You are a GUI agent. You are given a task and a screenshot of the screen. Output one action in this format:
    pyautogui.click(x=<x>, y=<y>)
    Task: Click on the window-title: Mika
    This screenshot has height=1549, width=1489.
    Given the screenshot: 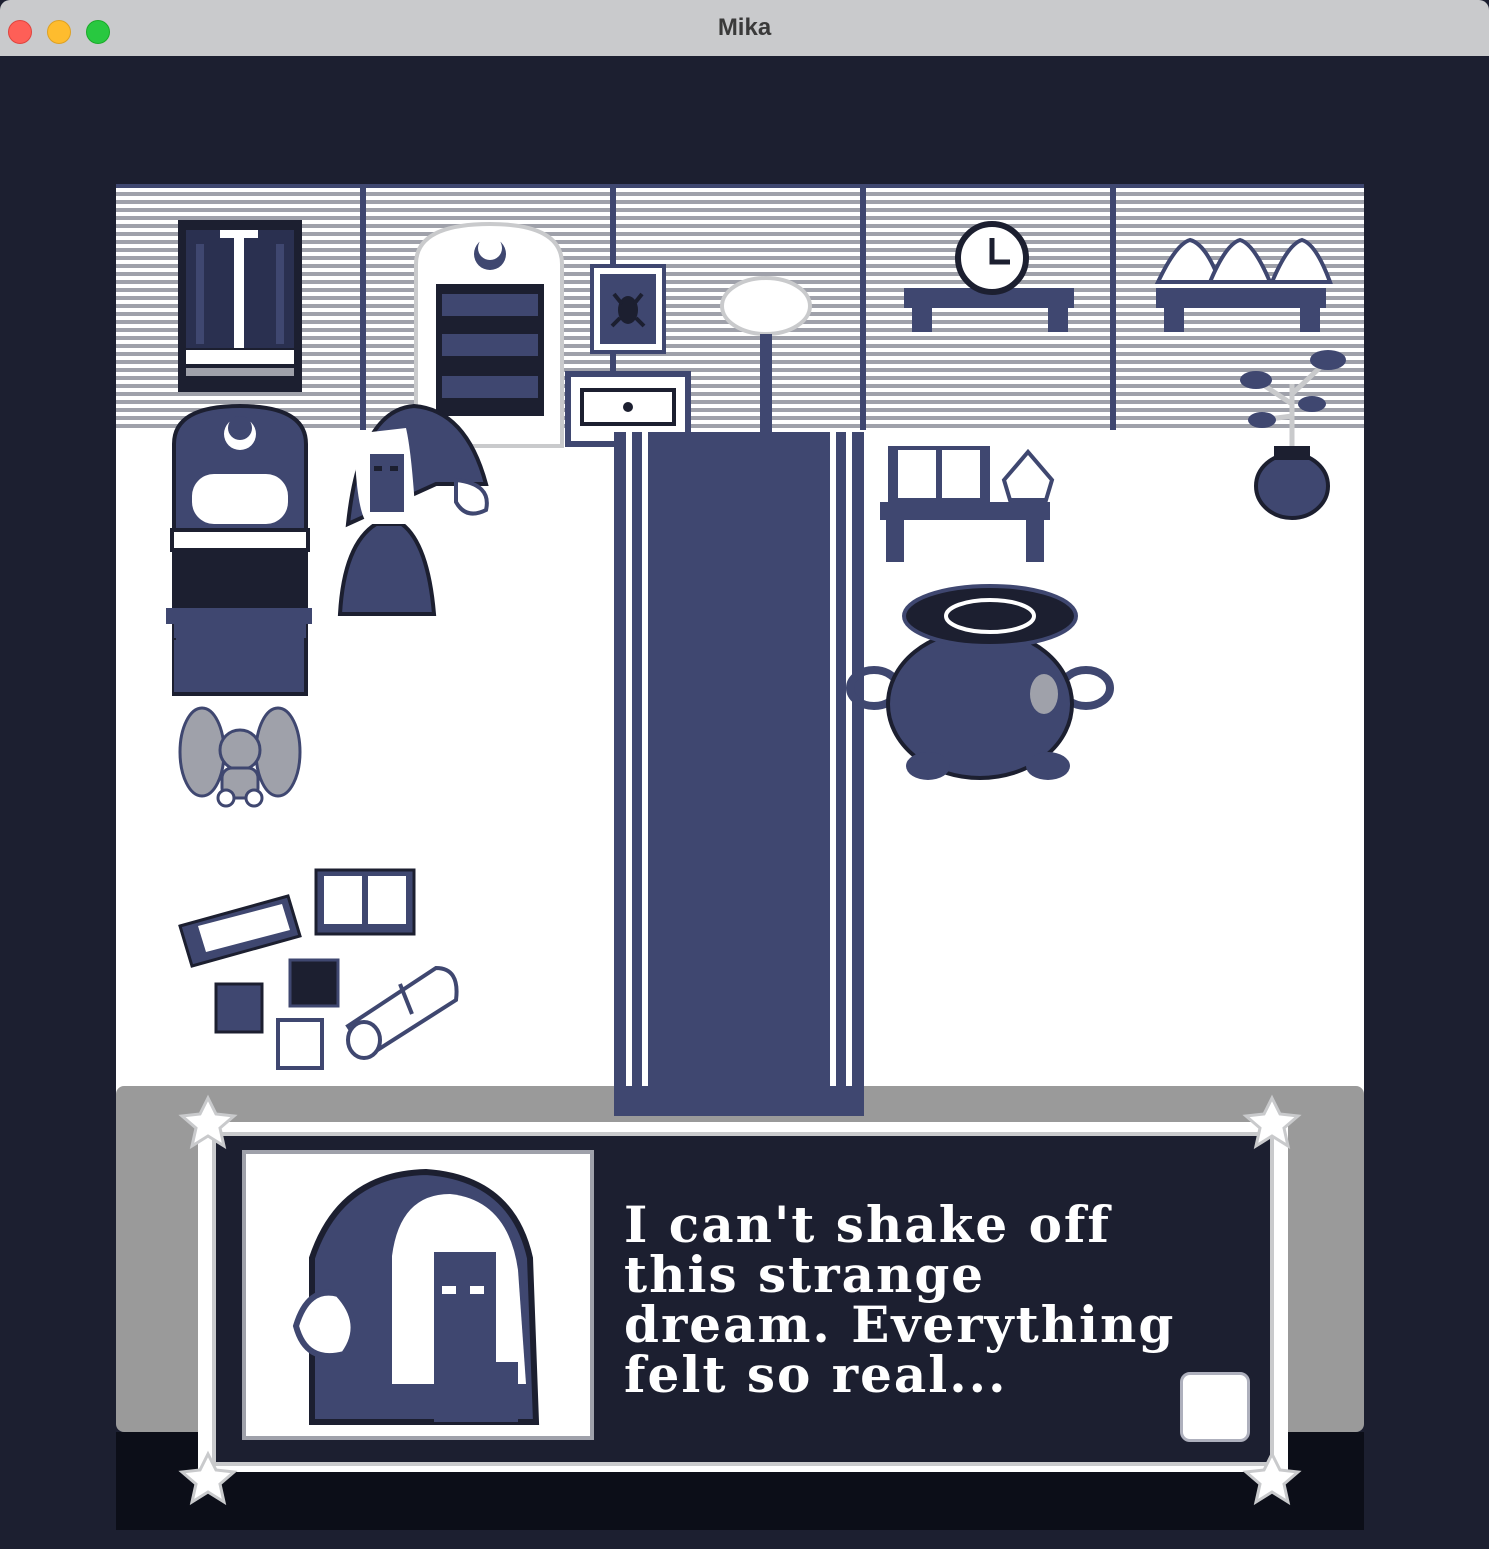 What is the action you would take?
    pyautogui.click(x=744, y=27)
    